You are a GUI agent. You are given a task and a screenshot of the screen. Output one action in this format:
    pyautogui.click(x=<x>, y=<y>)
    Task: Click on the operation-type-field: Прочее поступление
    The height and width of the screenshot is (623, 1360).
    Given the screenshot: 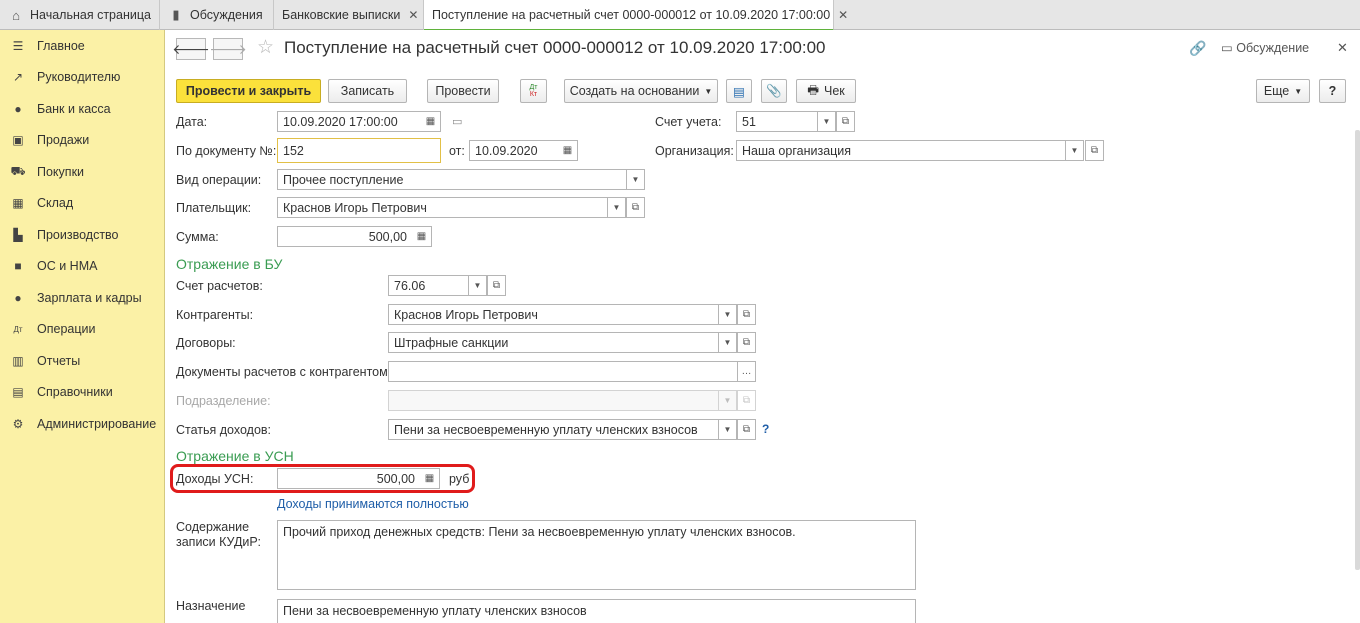 What is the action you would take?
    pyautogui.click(x=452, y=179)
    